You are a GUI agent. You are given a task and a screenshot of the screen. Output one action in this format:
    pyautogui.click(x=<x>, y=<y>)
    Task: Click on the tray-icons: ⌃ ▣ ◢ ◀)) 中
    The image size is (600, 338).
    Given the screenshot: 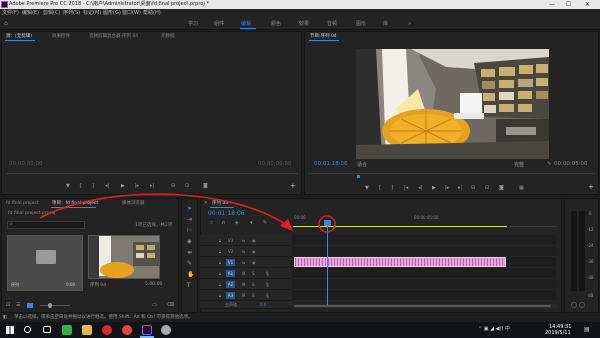 What is the action you would take?
    pyautogui.click(x=494, y=328)
    